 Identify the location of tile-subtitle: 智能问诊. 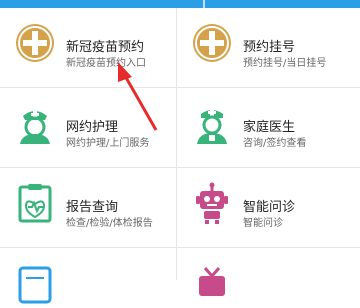
(263, 223).